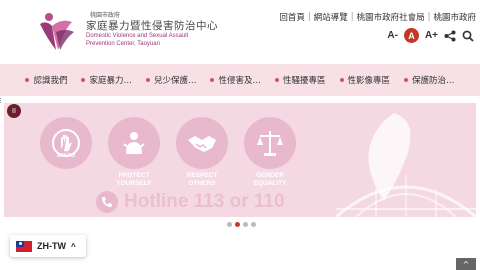  Describe the element at coordinates (392, 35) in the screenshot. I see `font-size-small-button: A-` at that location.